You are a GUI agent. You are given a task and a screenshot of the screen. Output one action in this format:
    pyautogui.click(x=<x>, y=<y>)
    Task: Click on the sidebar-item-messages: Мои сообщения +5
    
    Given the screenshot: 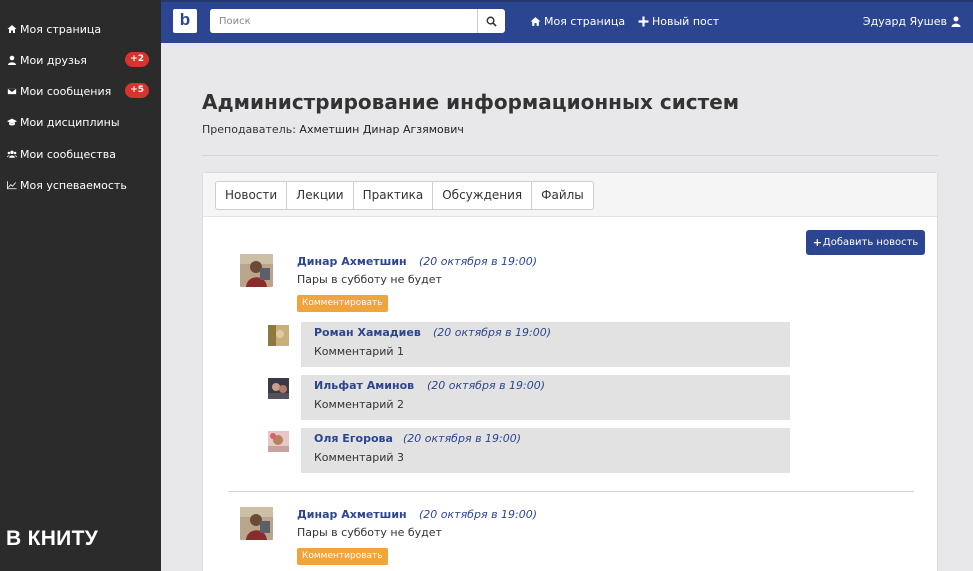 What is the action you would take?
    pyautogui.click(x=77, y=91)
    